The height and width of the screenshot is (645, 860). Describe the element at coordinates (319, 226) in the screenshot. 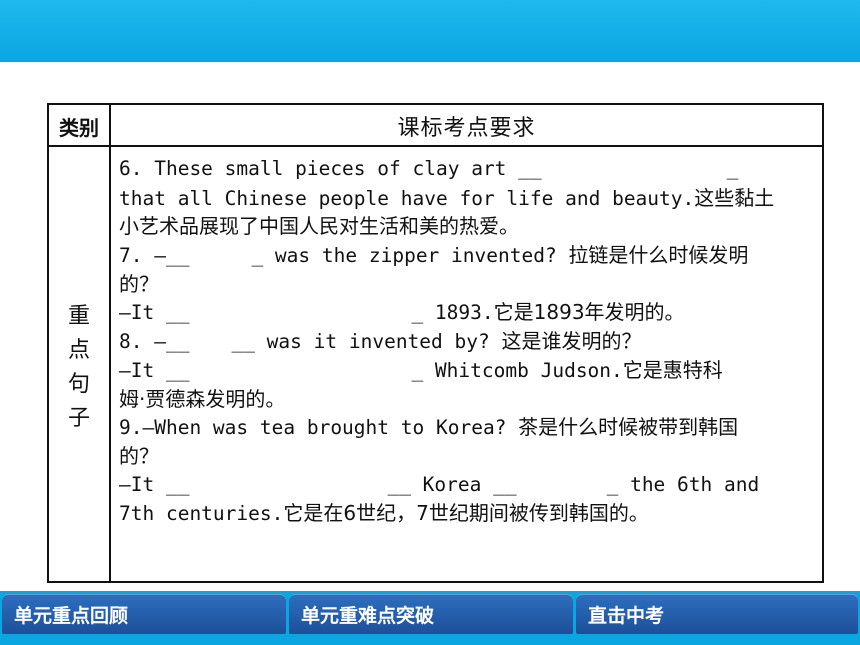

I see `sentence-line: 小艺术品展现了中国人民对生活和美的热爱。` at that location.